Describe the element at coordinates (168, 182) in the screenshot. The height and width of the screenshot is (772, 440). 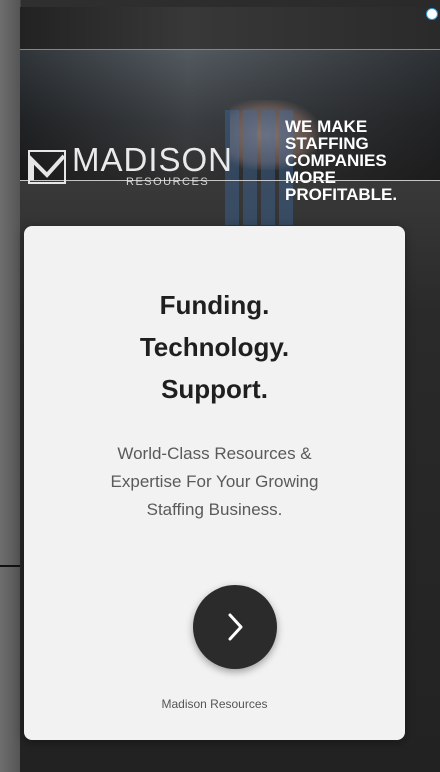
I see `logo-subtitle: RESOURCES` at that location.